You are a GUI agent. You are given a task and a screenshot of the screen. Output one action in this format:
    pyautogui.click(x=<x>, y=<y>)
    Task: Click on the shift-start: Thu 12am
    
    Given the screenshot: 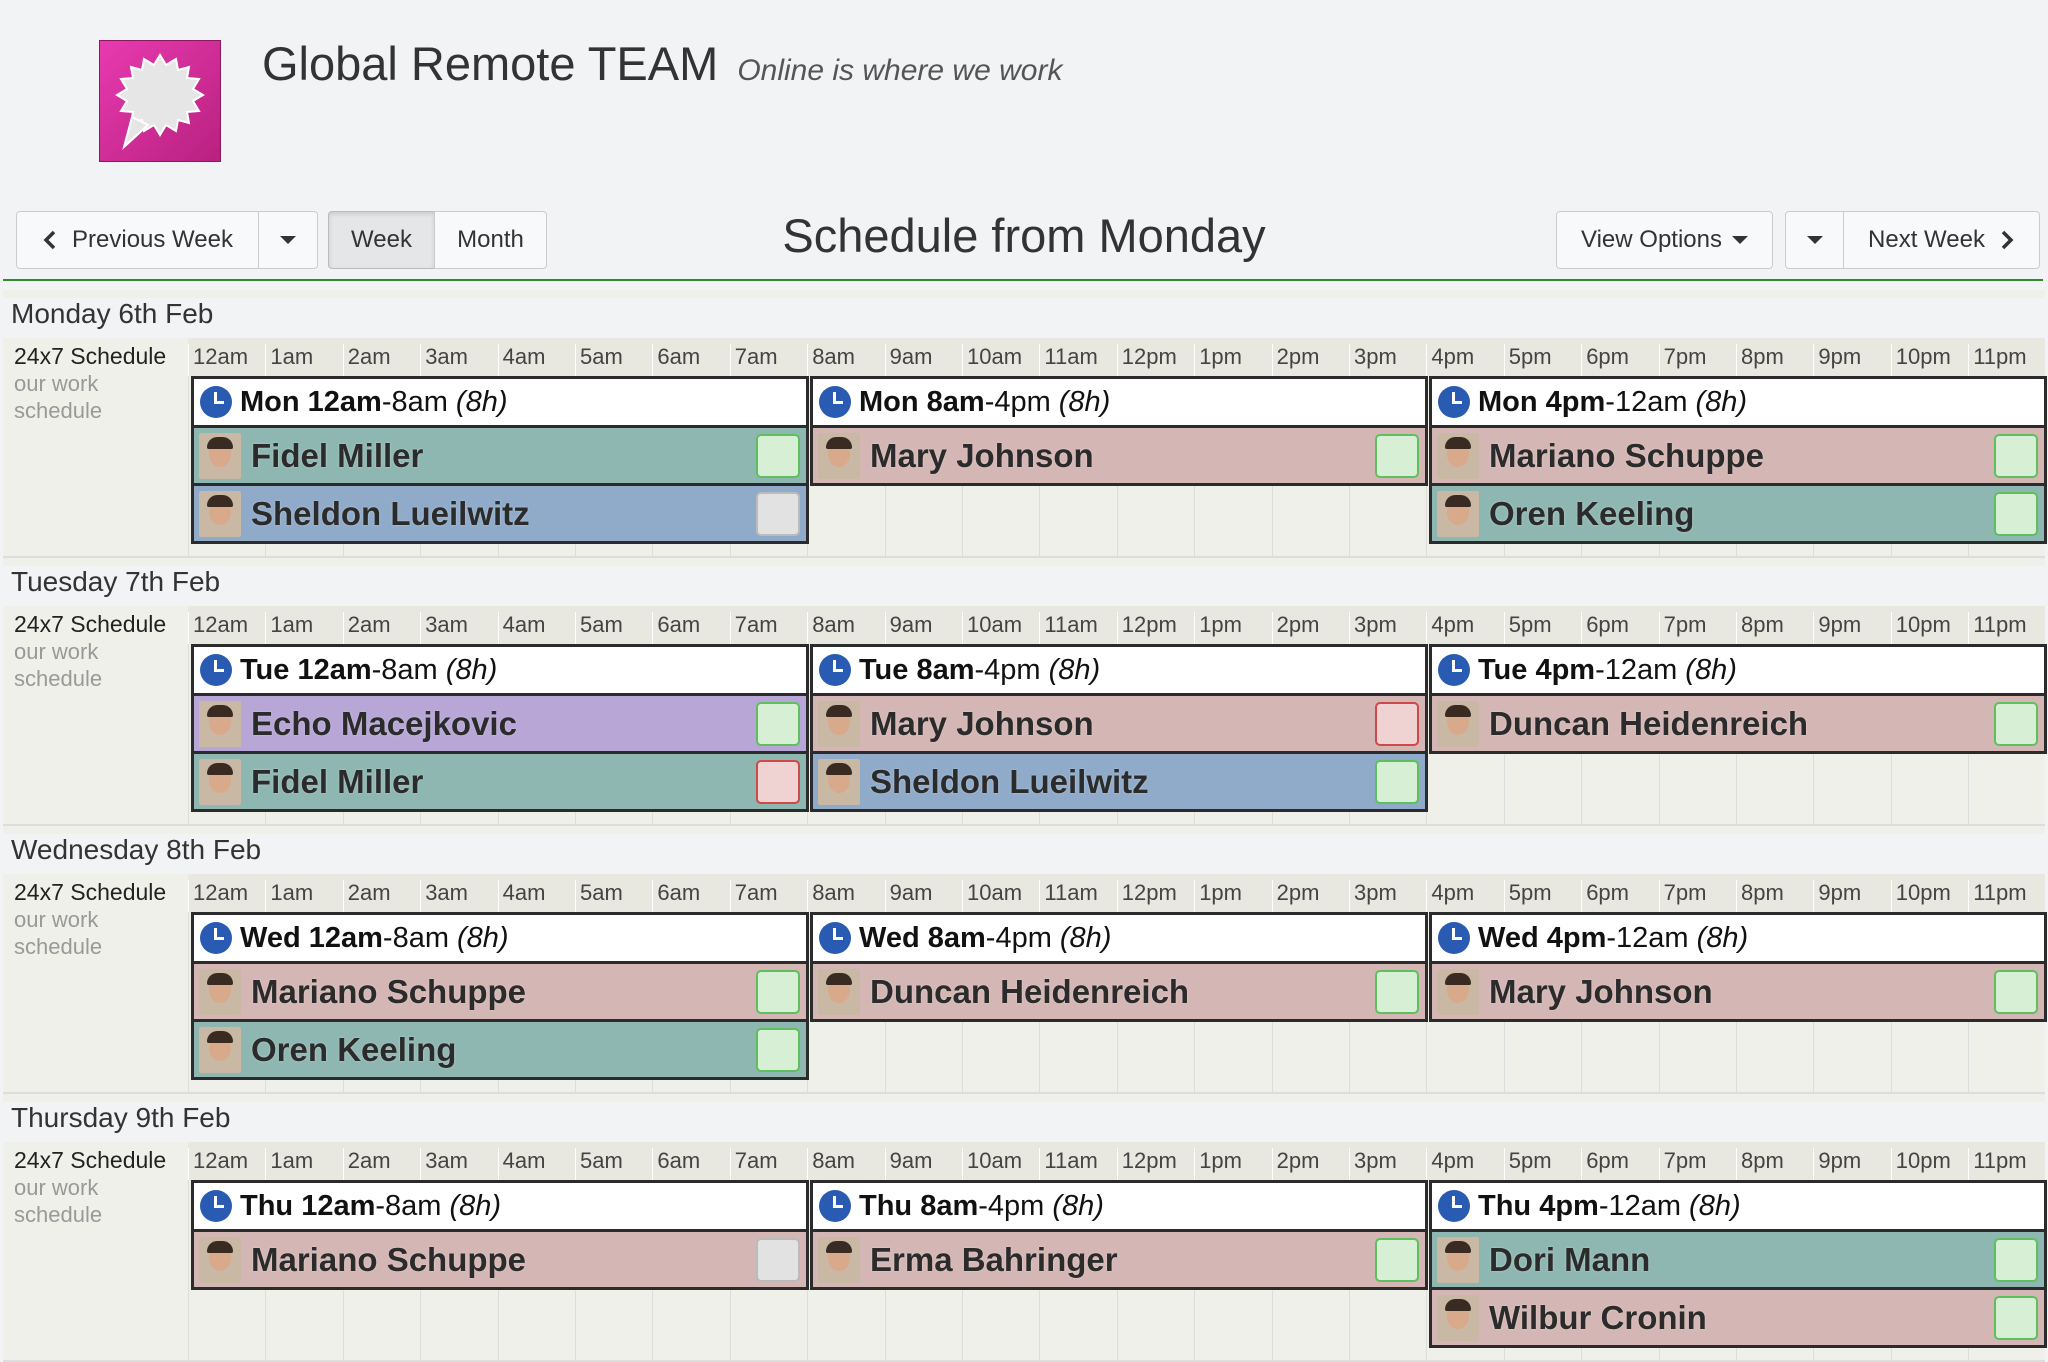 What is the action you would take?
    pyautogui.click(x=308, y=1205)
    